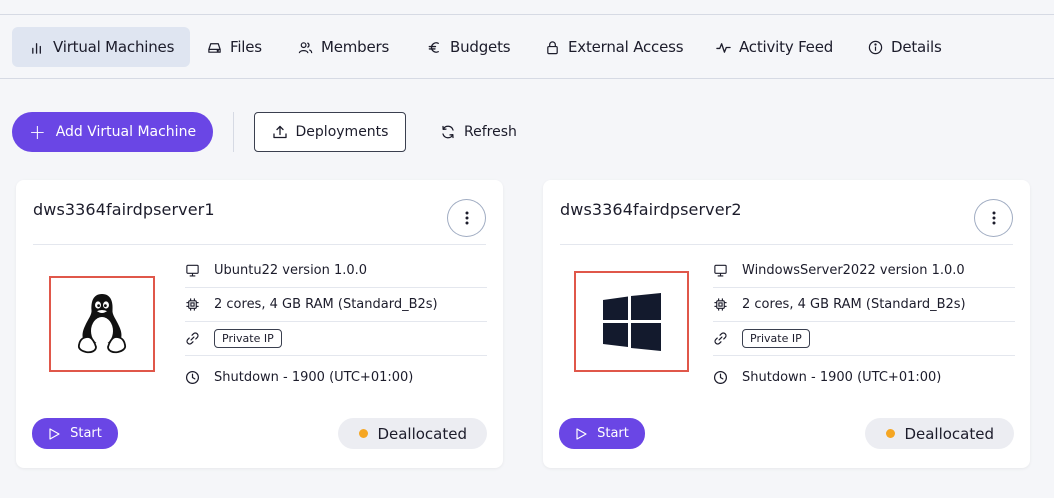  I want to click on tab-label: Files, so click(246, 47).